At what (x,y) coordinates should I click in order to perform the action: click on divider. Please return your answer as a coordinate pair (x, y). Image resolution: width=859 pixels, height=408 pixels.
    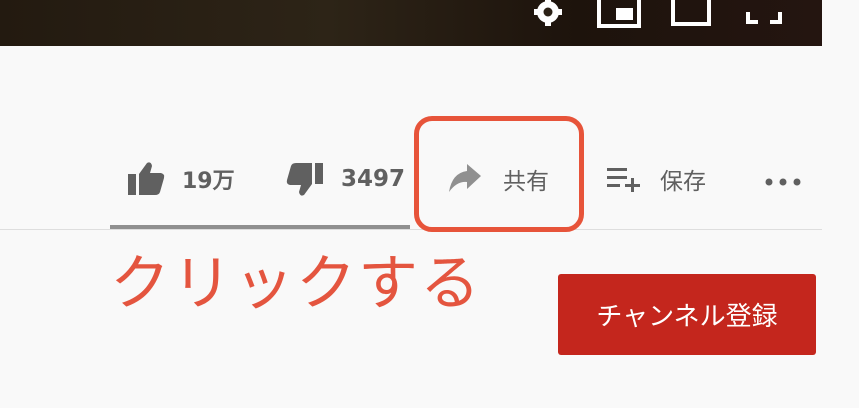
    Looking at the image, I should click on (411, 229).